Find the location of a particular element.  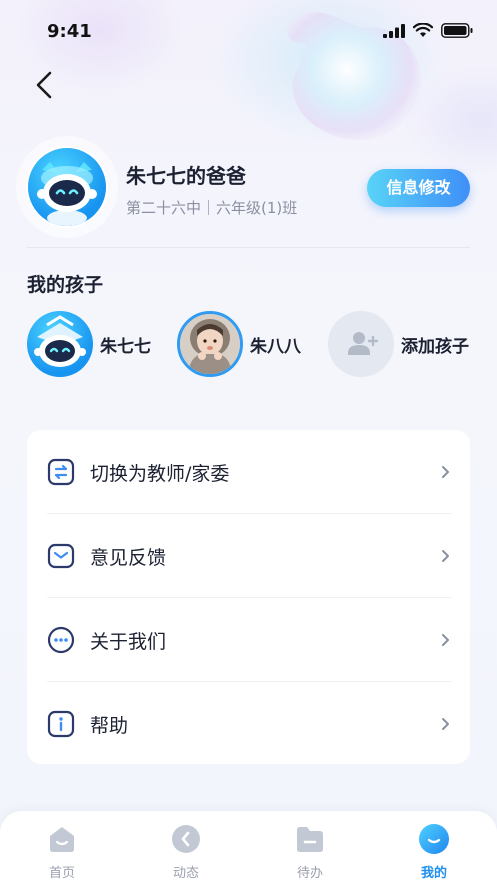

child-item: 朱七七 is located at coordinates (89, 344).